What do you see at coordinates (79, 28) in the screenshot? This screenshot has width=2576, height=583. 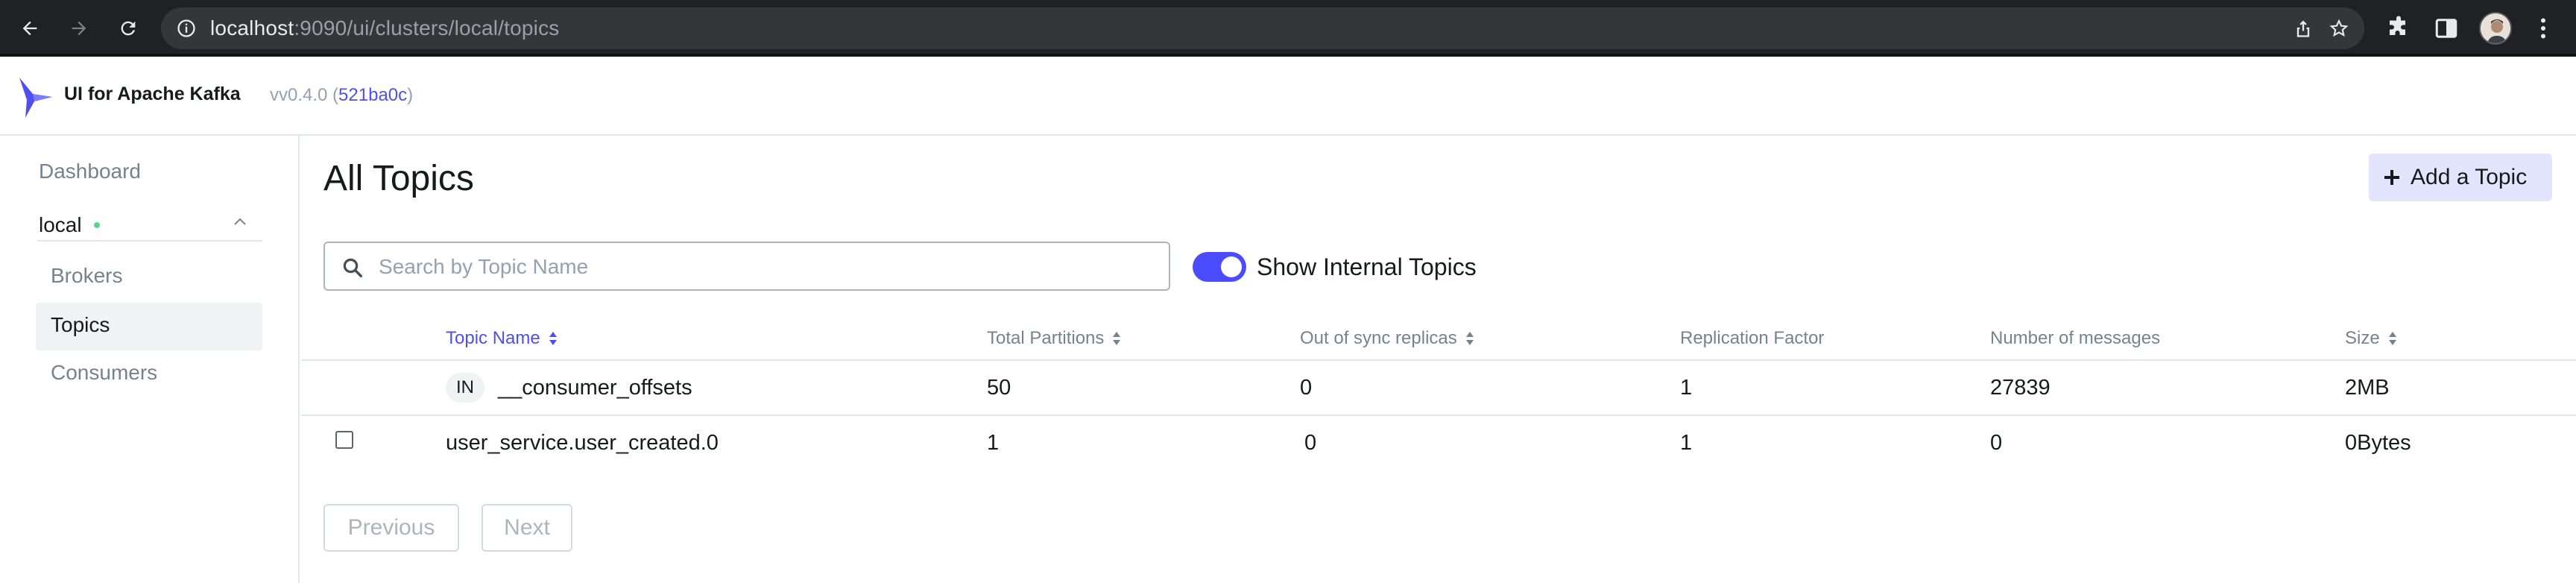 I see `forward-arrow-icon` at bounding box center [79, 28].